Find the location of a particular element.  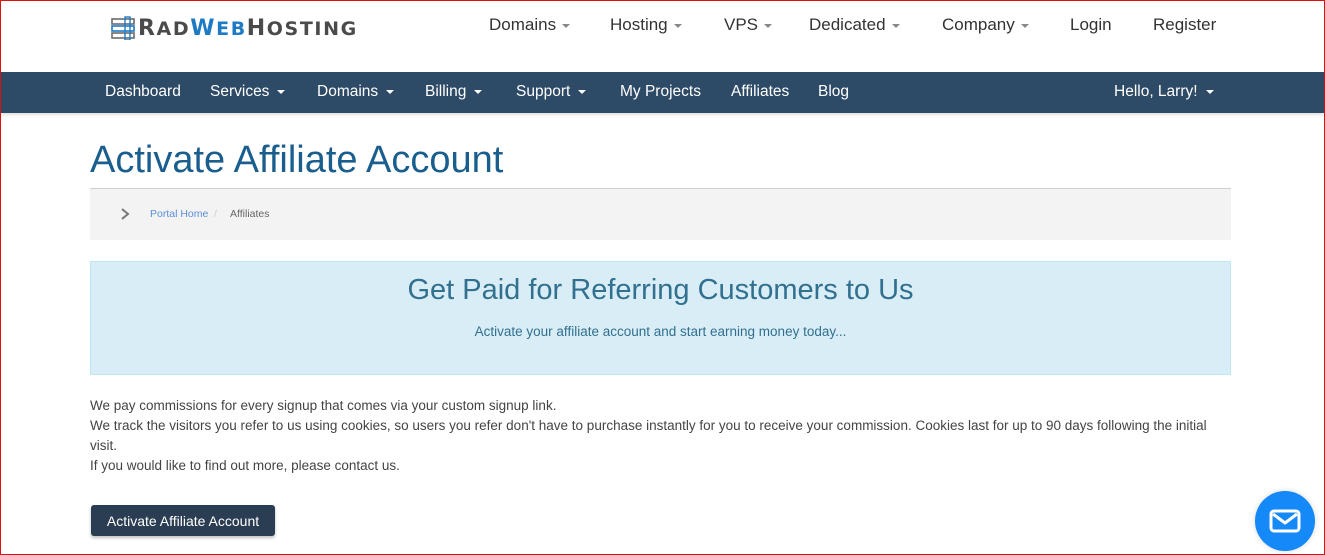

nav-services: Services is located at coordinates (248, 92).